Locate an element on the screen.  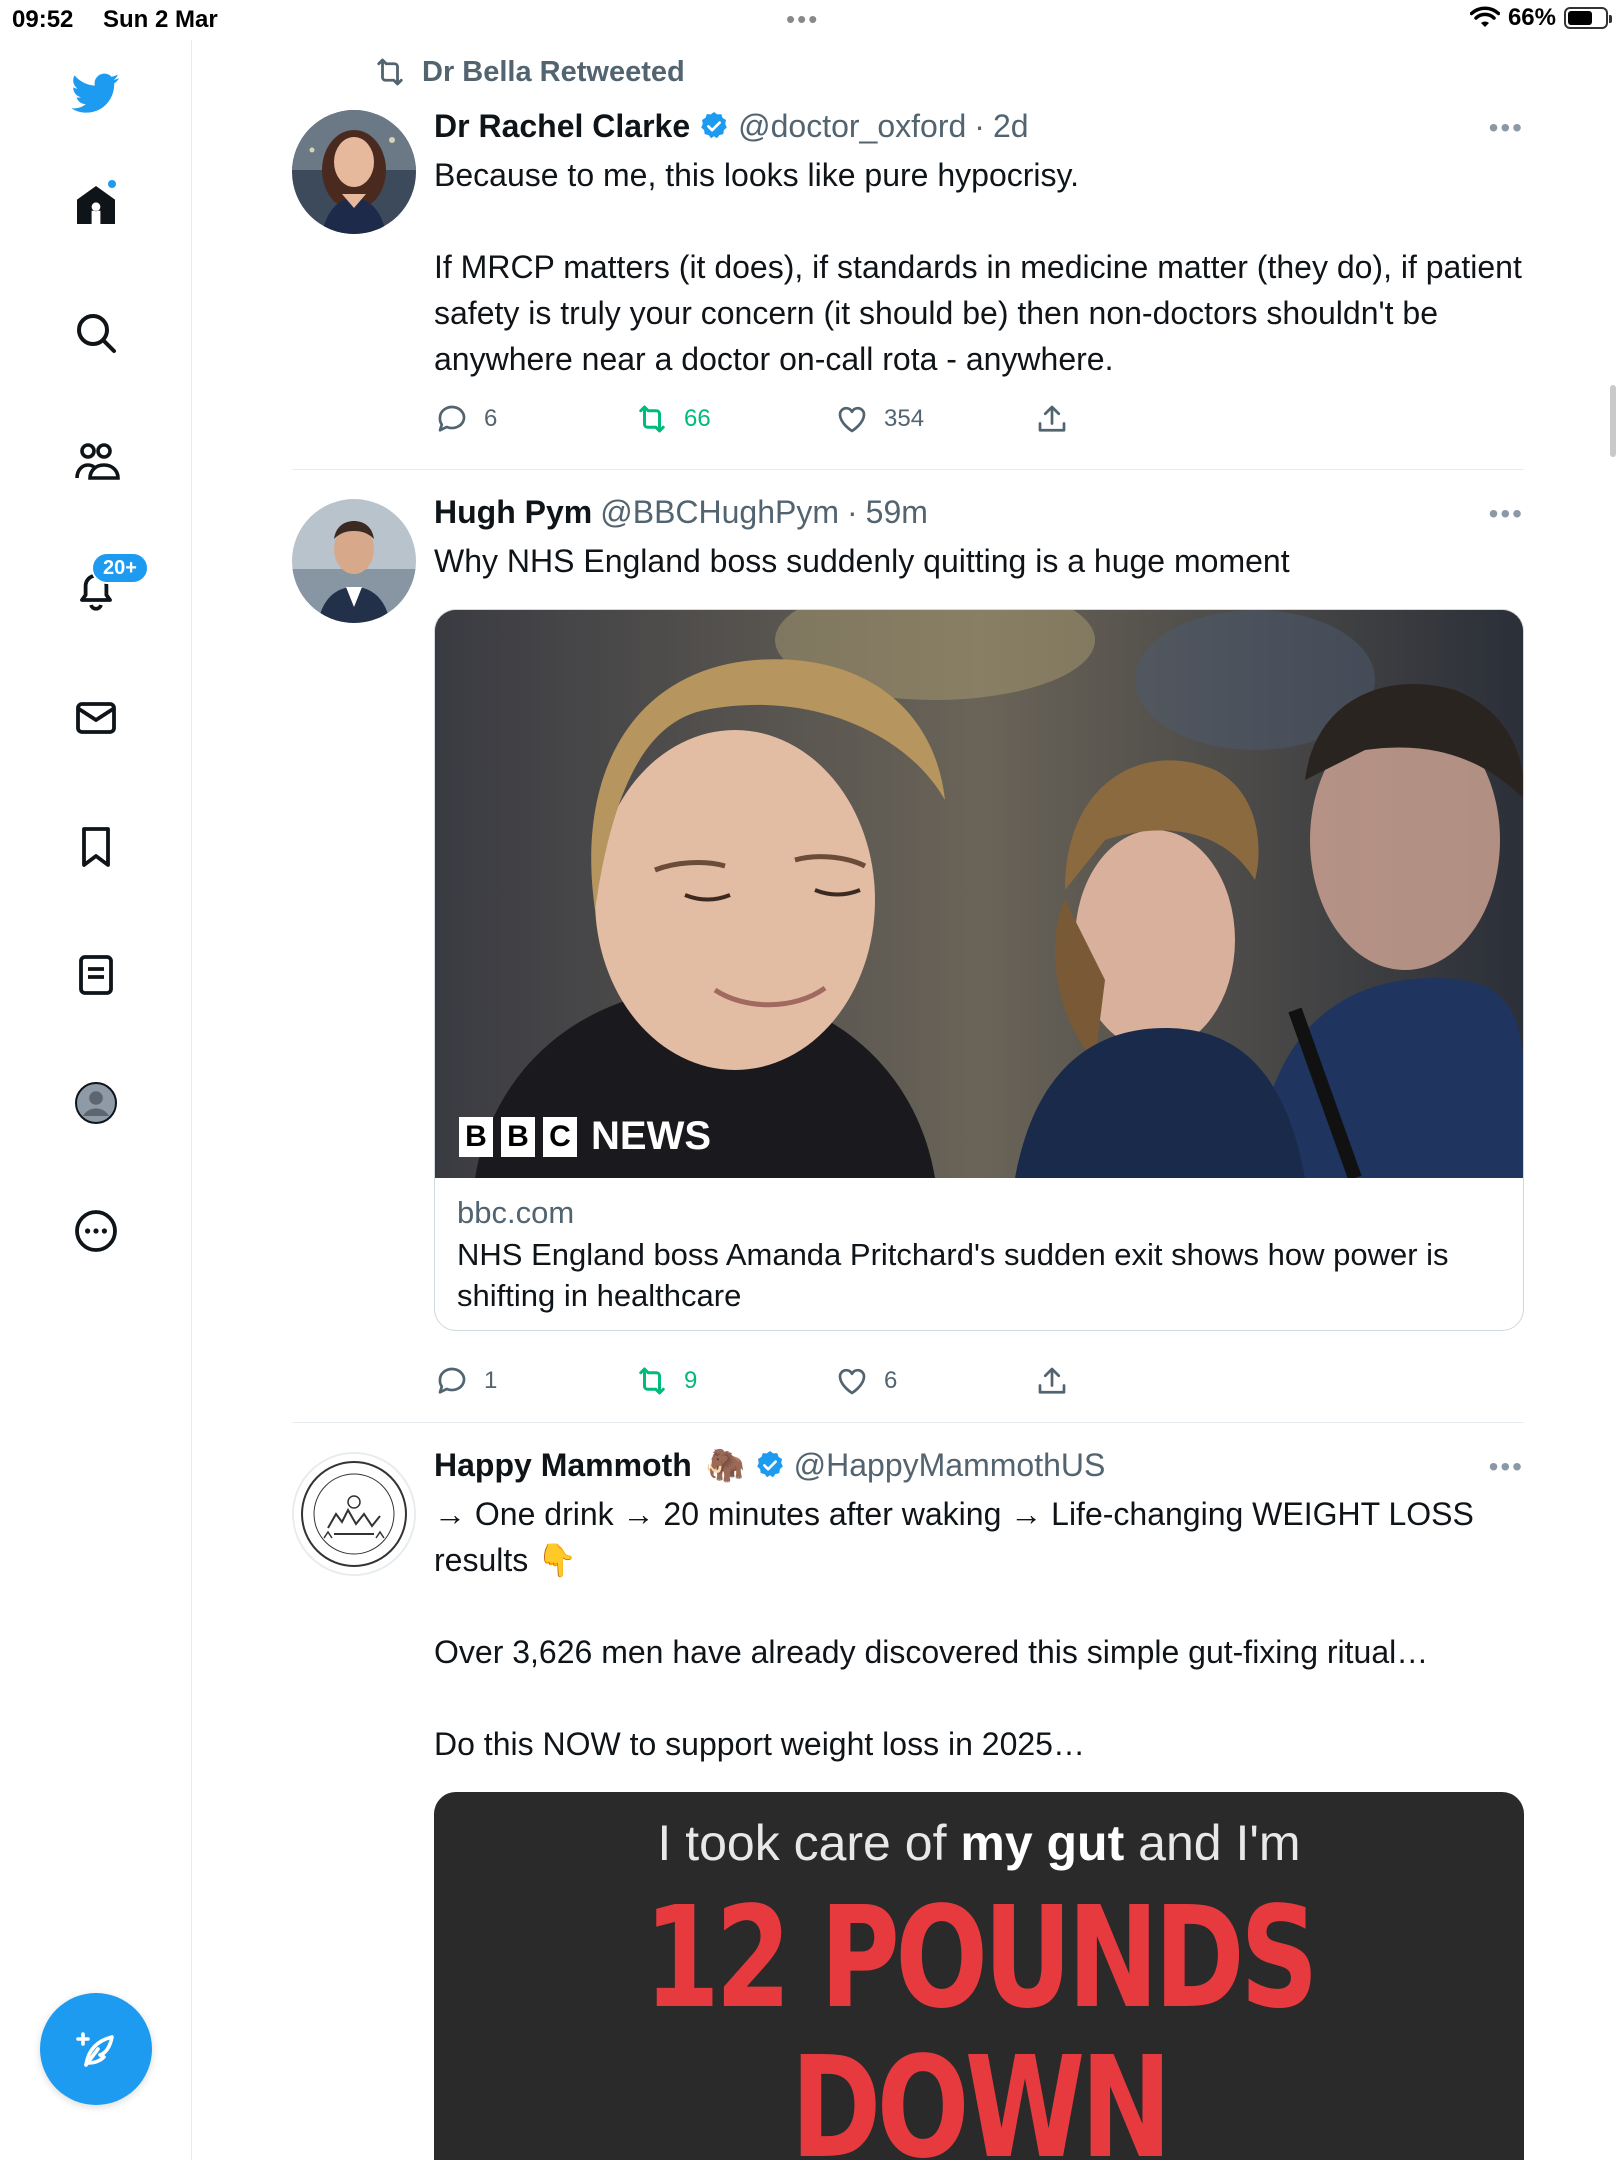
reply-count: 6 is located at coordinates (491, 418).